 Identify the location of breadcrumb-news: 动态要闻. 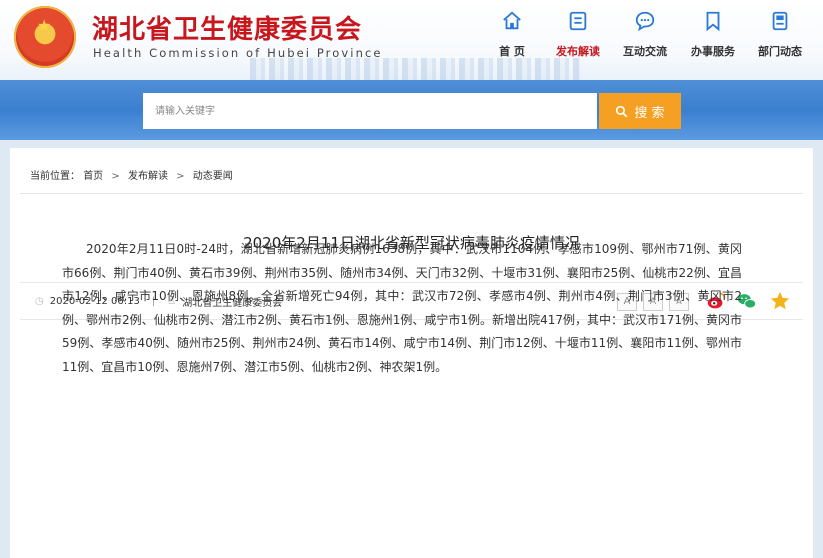
(213, 176).